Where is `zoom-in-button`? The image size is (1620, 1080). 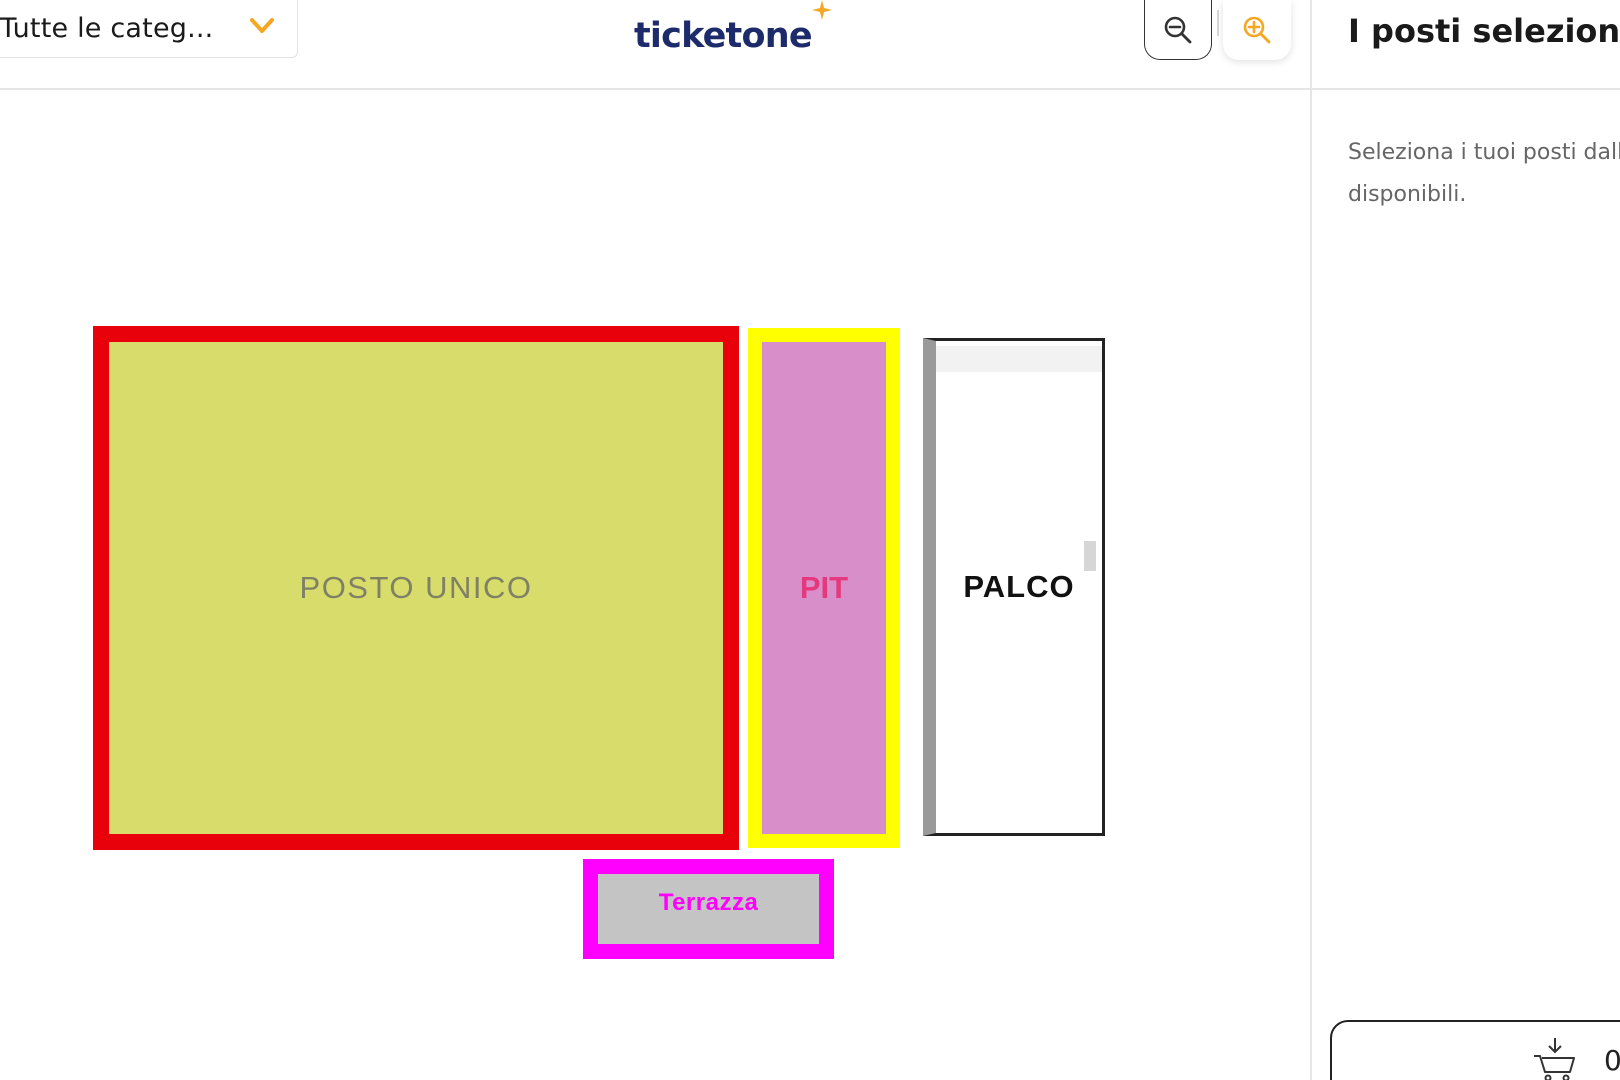
zoom-in-button is located at coordinates (1257, 30).